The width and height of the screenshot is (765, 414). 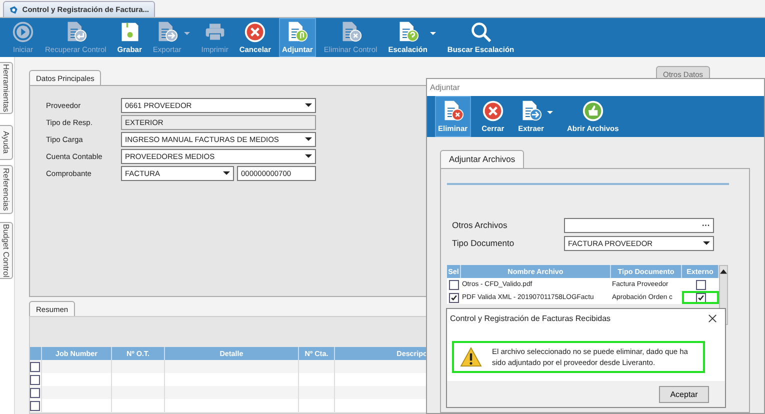 I want to click on panel-tab: Adjuntar Archivos, so click(x=482, y=159).